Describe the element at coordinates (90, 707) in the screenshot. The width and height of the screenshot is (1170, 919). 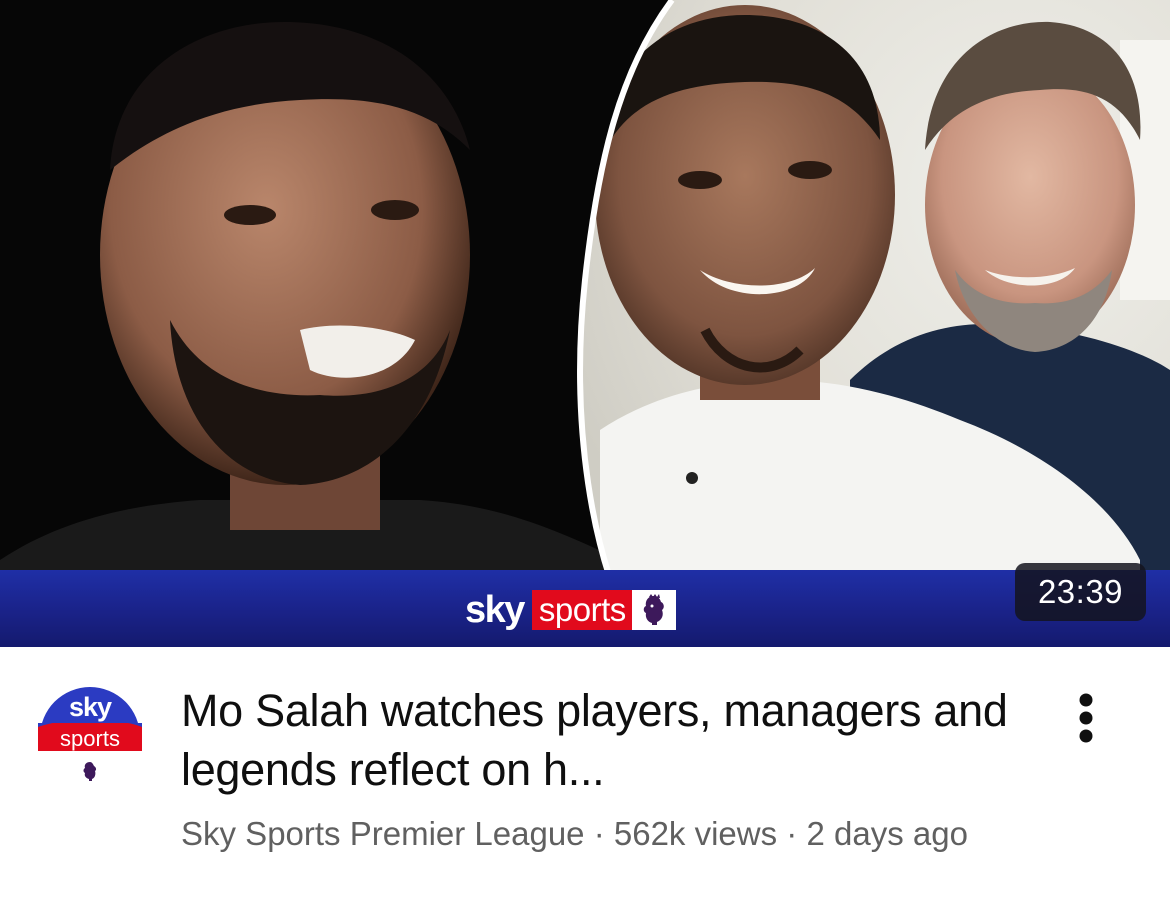
I see `avatar-sky-text: sky` at that location.